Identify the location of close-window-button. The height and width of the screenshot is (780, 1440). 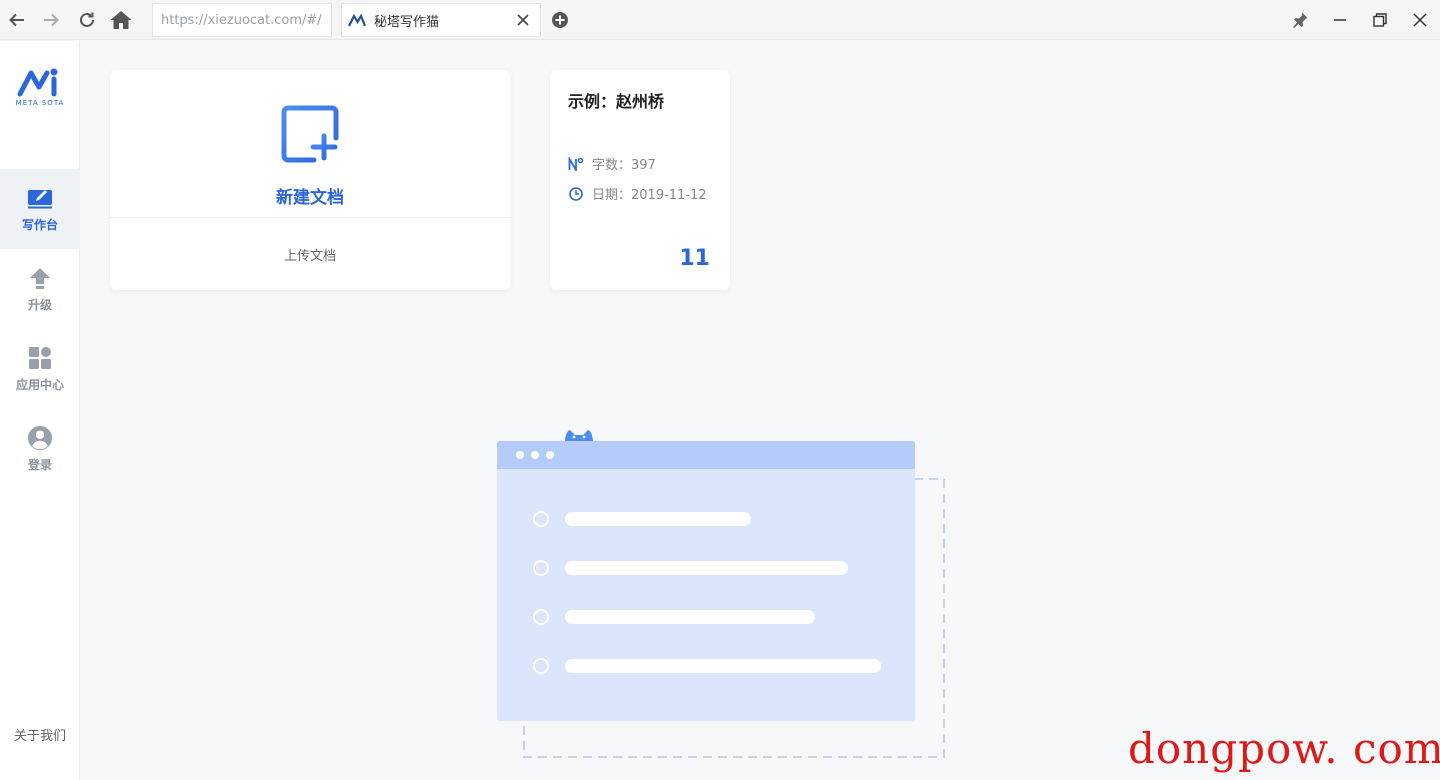
(1420, 20).